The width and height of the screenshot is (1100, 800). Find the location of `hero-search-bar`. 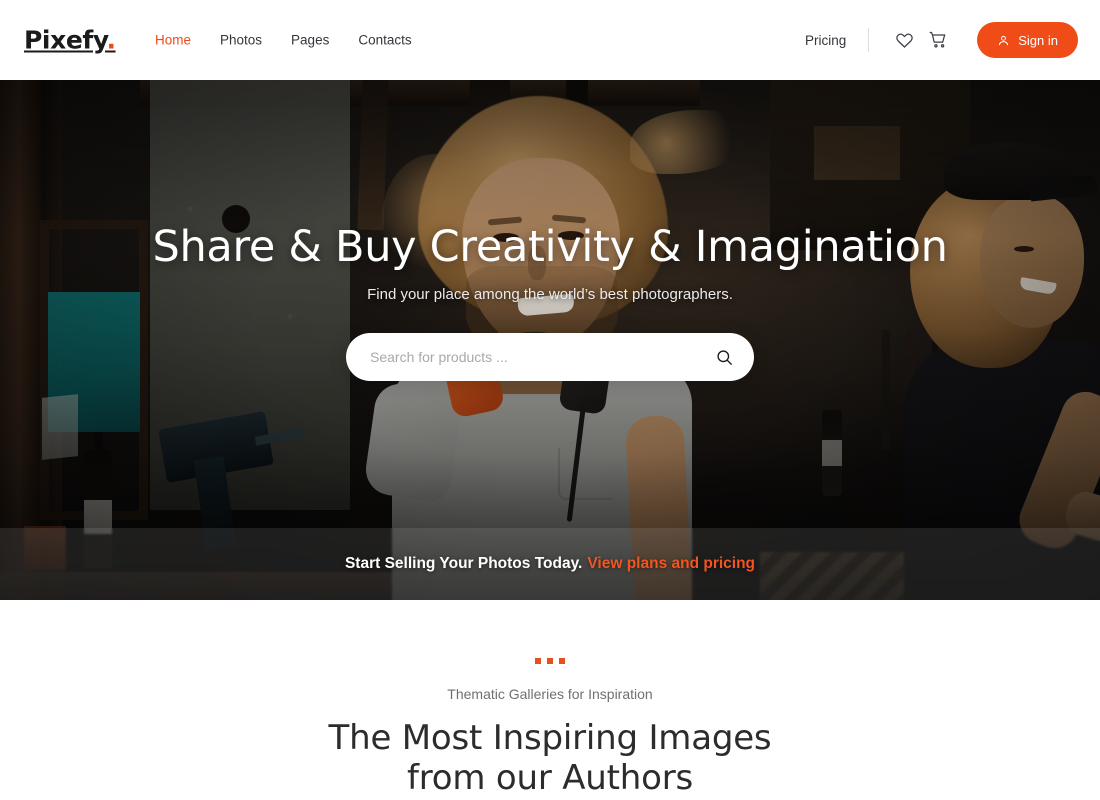

hero-search-bar is located at coordinates (550, 357).